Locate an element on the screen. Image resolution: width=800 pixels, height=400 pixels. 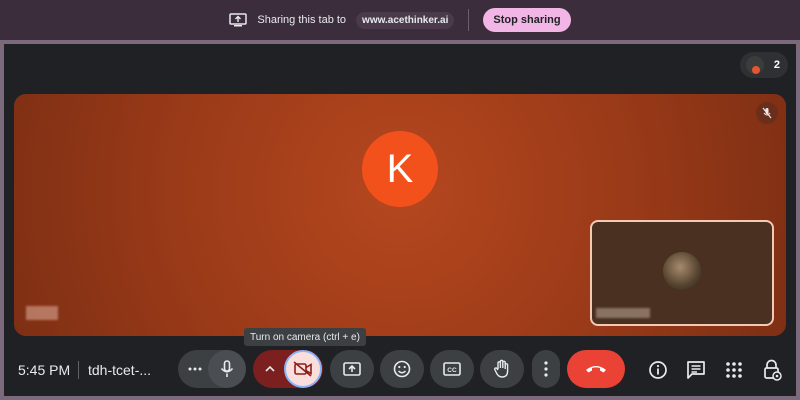
participants-button: 2 is located at coordinates (764, 65).